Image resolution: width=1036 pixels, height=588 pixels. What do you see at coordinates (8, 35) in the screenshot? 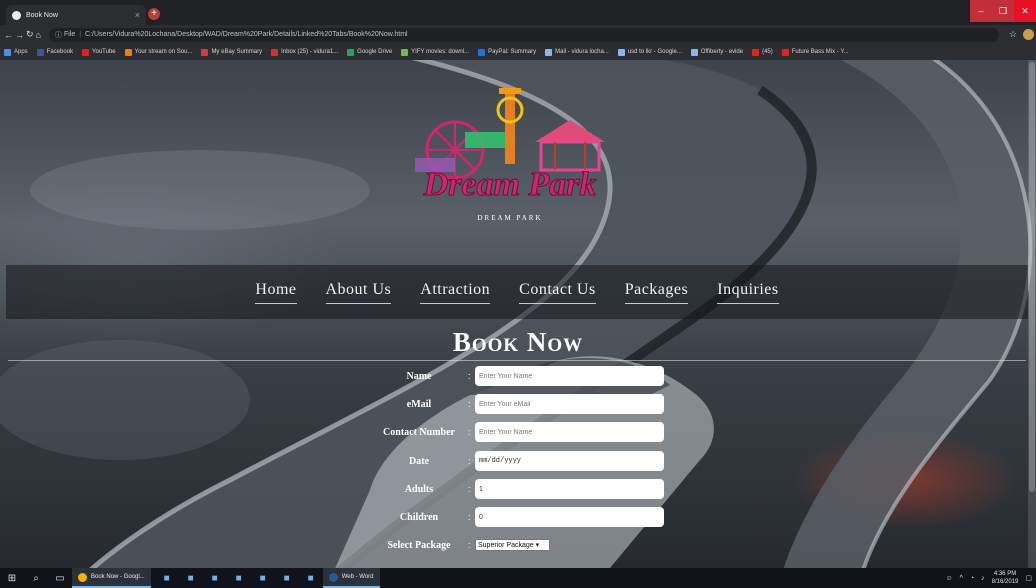
I see `back-icon: ←` at bounding box center [8, 35].